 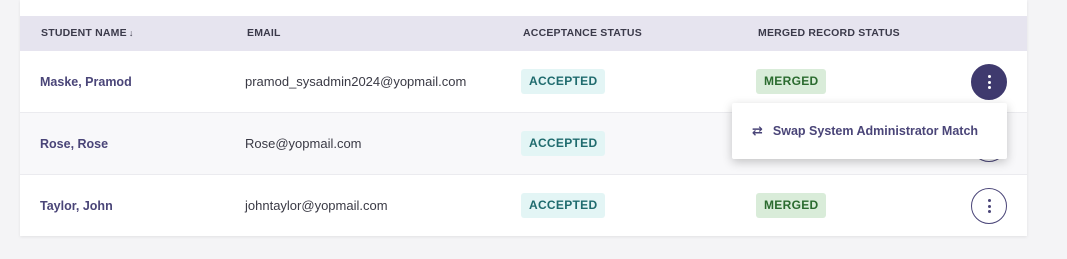 I want to click on student-name-link: Rose, Rose, so click(x=74, y=144).